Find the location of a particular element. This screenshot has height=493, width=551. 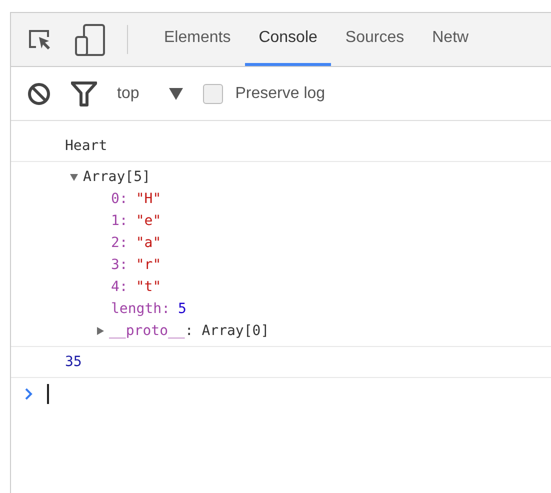

collapsed-triangle-icon is located at coordinates (100, 331).